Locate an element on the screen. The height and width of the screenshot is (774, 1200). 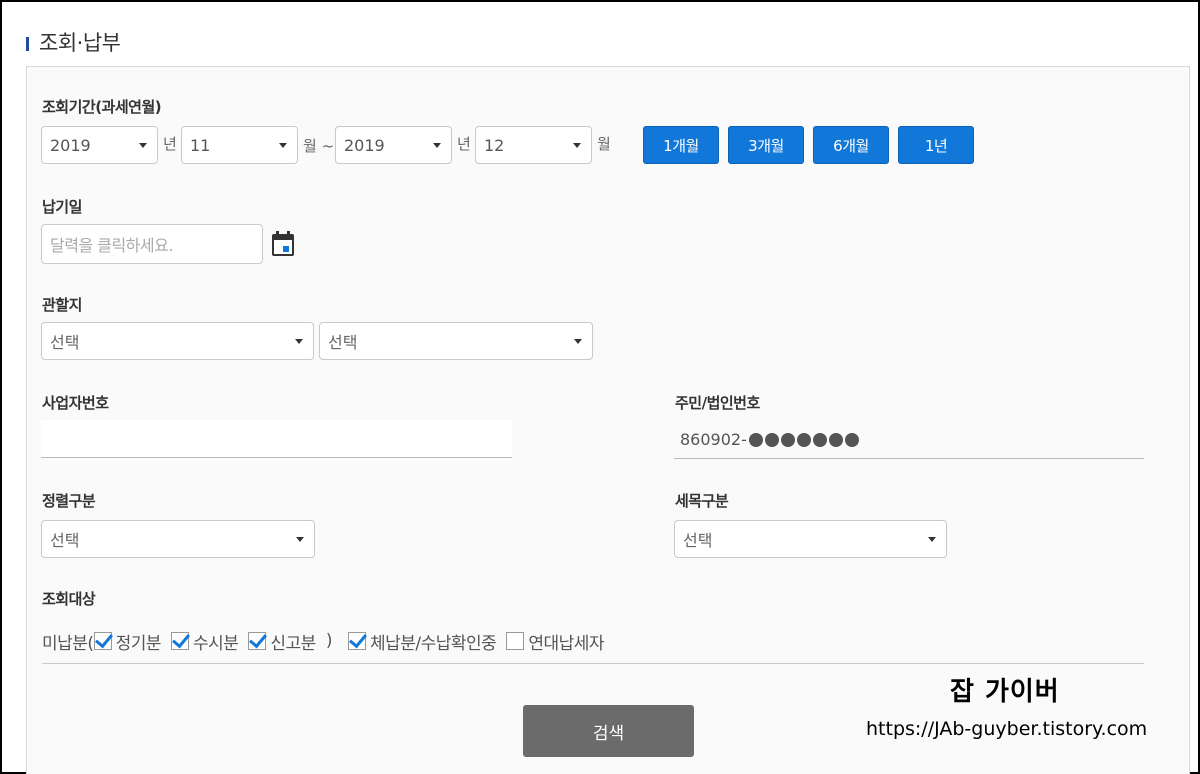
checkbox-regular-label: 정기분 is located at coordinates (138, 643).